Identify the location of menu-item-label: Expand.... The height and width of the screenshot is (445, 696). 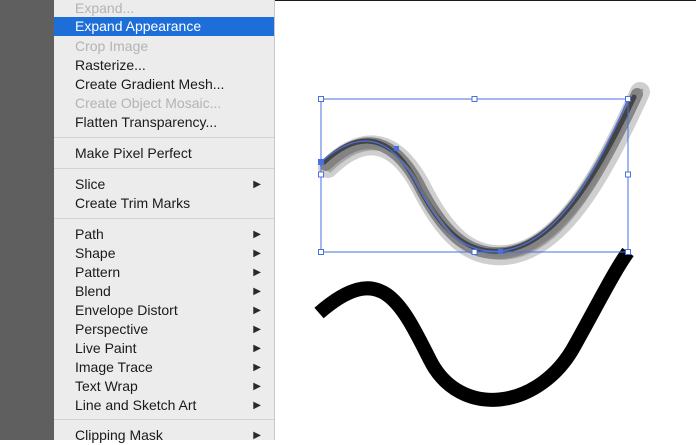
(105, 8).